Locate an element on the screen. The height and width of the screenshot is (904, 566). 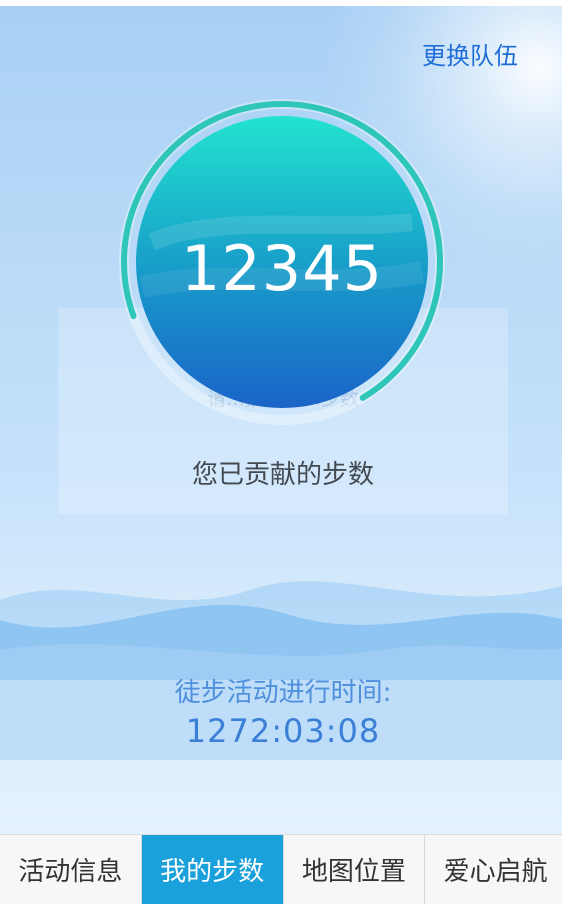
top-edge is located at coordinates (283, 3).